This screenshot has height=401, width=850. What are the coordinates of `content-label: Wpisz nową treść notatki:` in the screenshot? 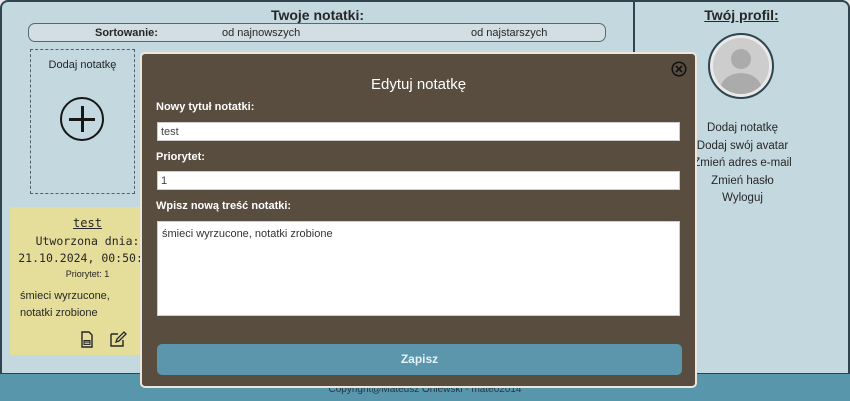 It's located at (224, 206).